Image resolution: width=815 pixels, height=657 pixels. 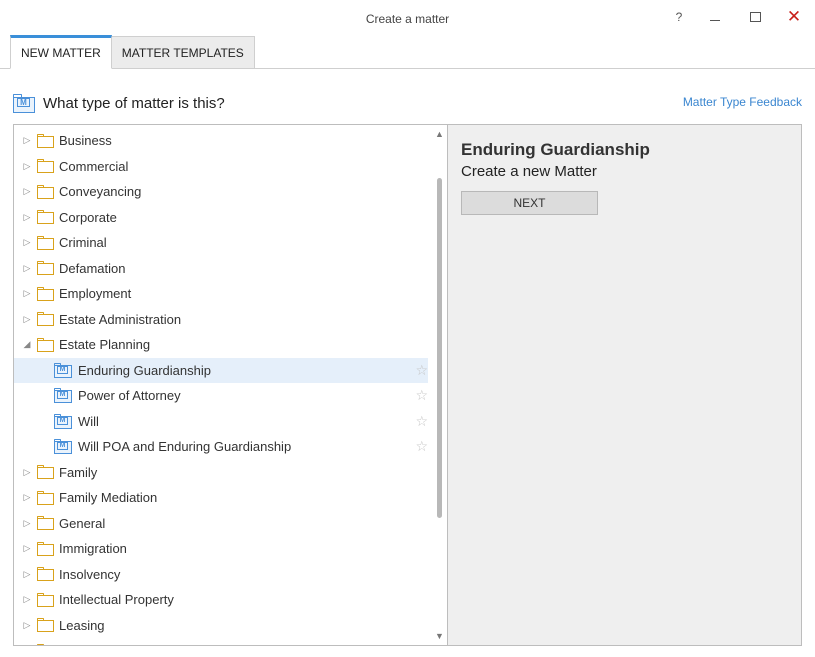 What do you see at coordinates (221, 370) in the screenshot?
I see `tree-item-matter: M Enduring Guardianship ☆` at bounding box center [221, 370].